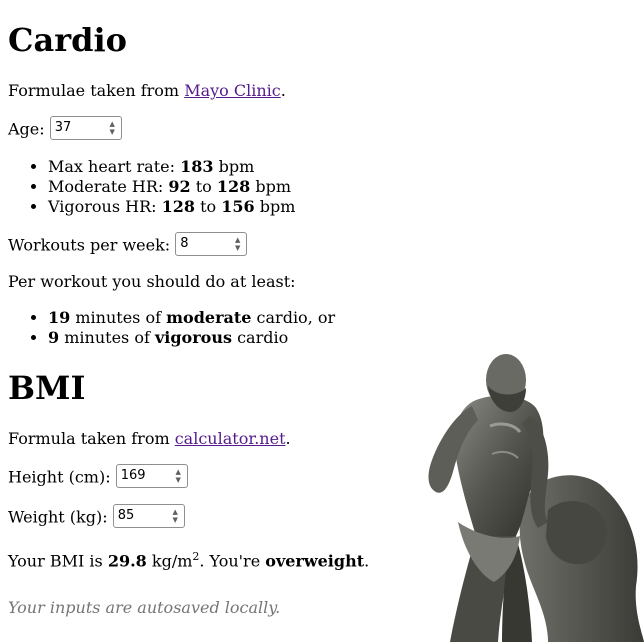 The image size is (644, 642). I want to click on bmi-unit: kg/m, so click(172, 561).